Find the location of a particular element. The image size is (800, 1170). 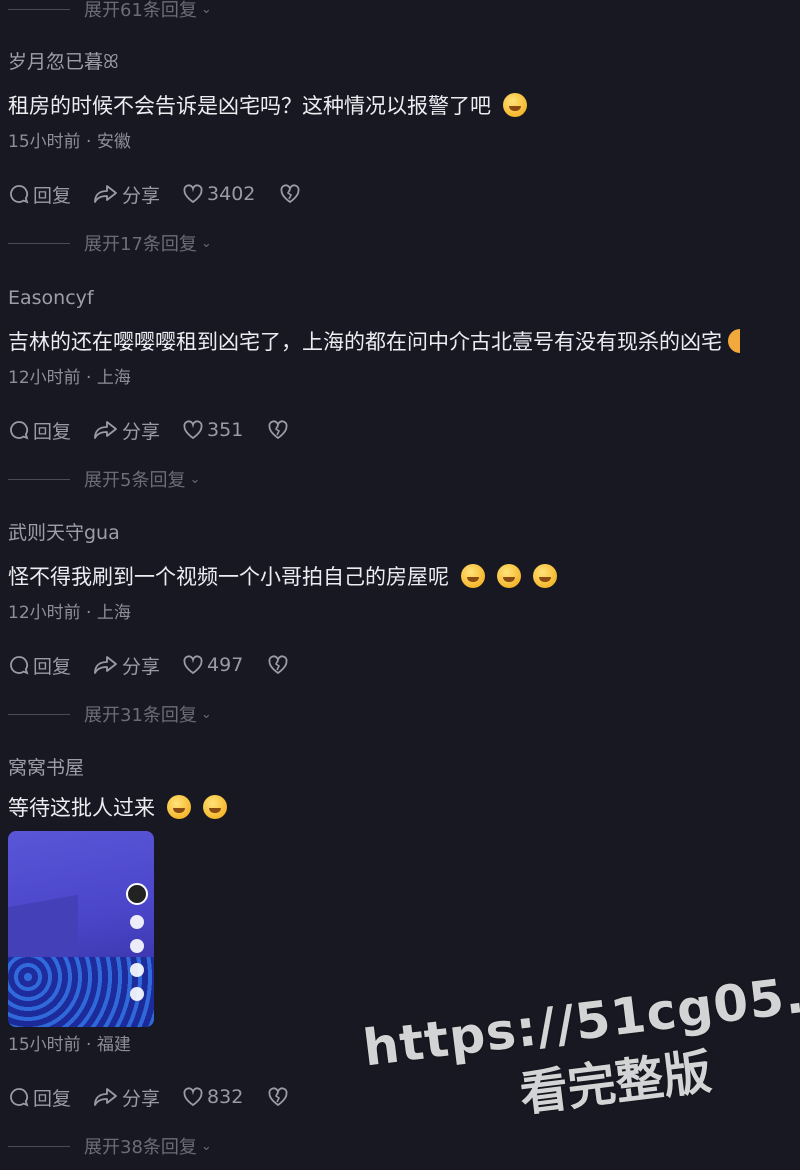

comment-text-body: 吉林的还在嘤嘤嘤租到凶宅了，上海的都在问中介古北壹号有没有现杀的凶宅 is located at coordinates (365, 342).